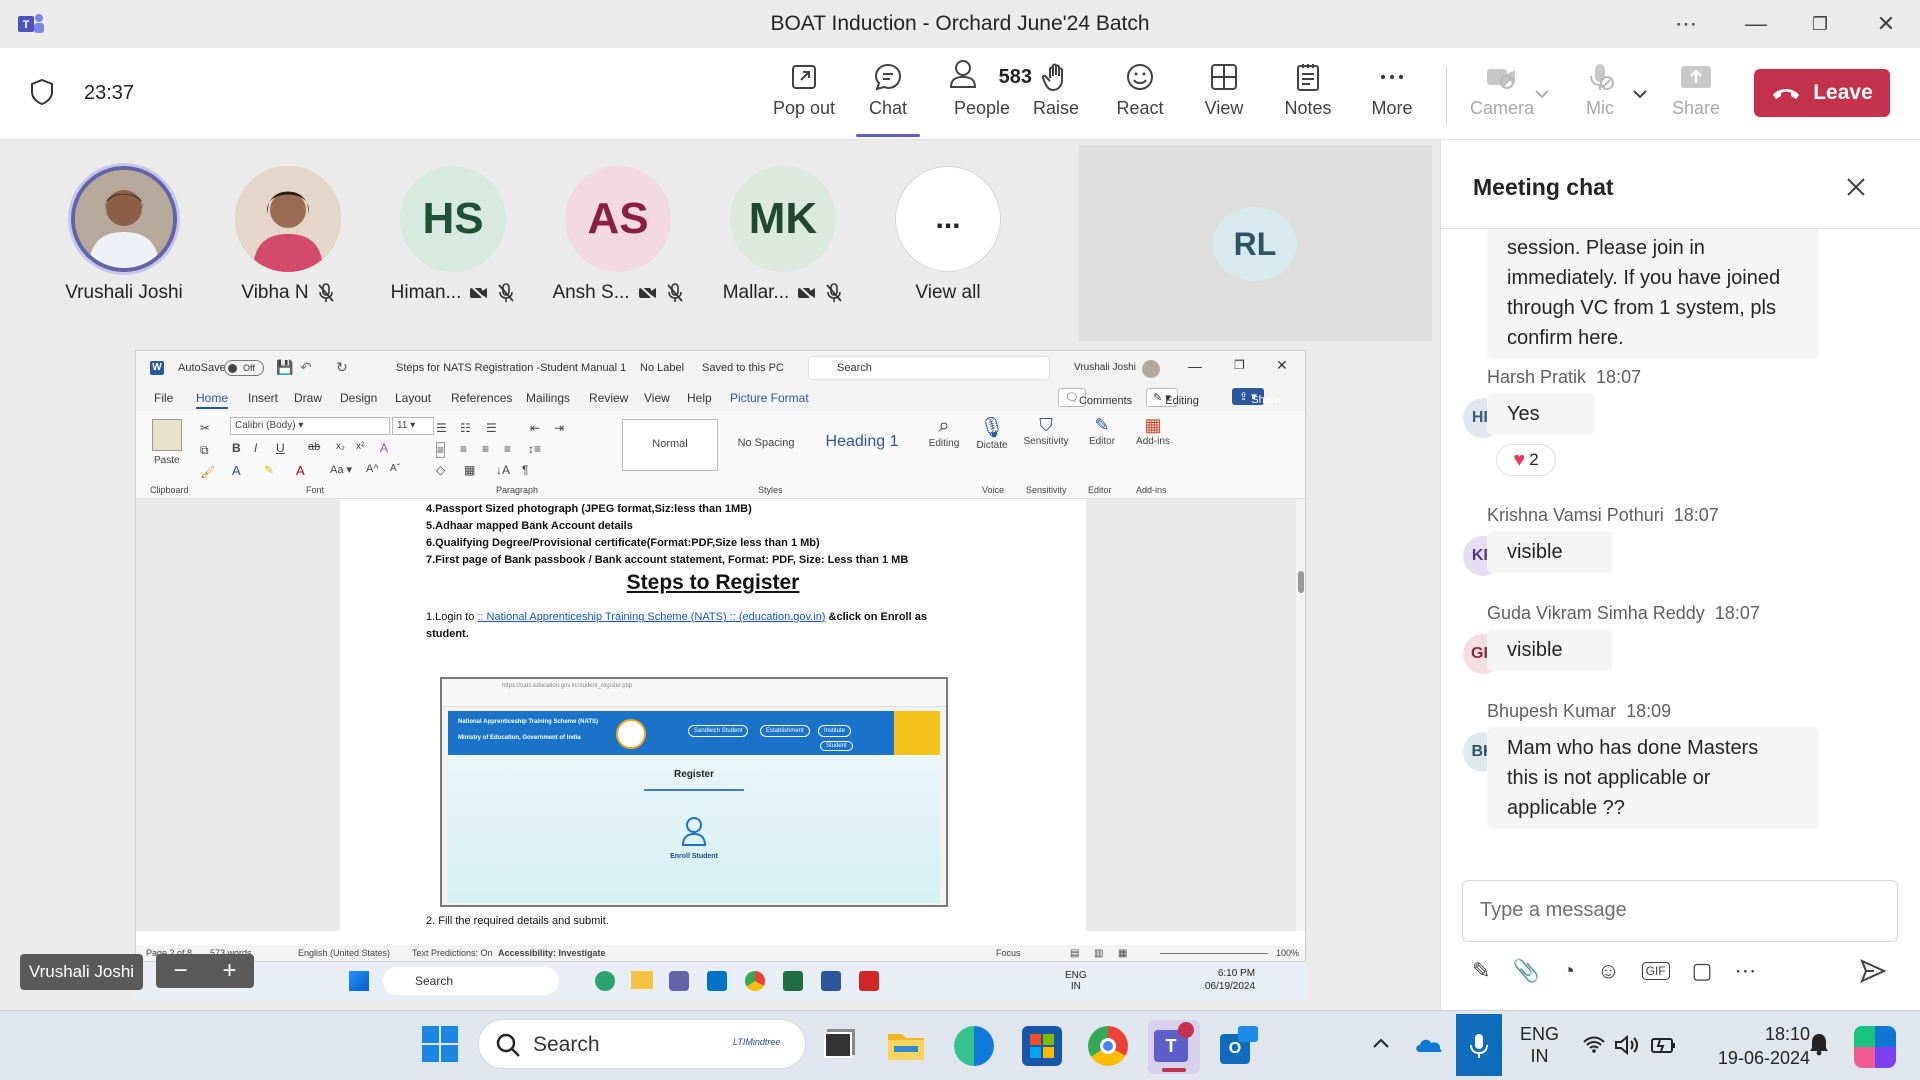  What do you see at coordinates (441, 450) in the screenshot?
I see `align-left-icon: ≡` at bounding box center [441, 450].